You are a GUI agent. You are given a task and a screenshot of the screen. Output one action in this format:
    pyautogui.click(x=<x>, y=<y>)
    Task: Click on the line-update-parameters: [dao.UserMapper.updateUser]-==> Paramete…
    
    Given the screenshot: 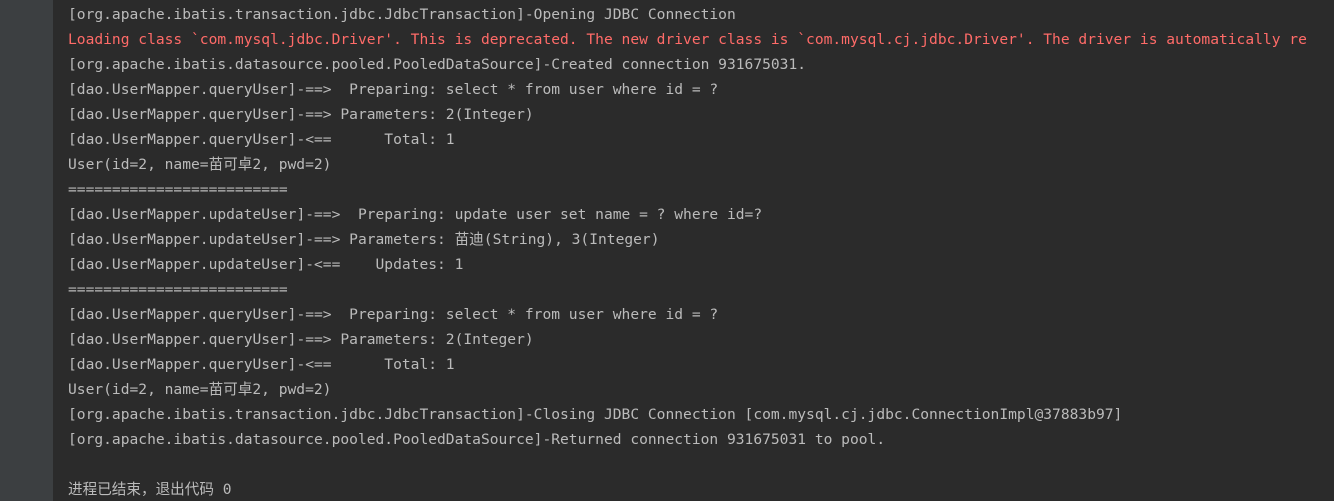 What is the action you would take?
    pyautogui.click(x=364, y=239)
    